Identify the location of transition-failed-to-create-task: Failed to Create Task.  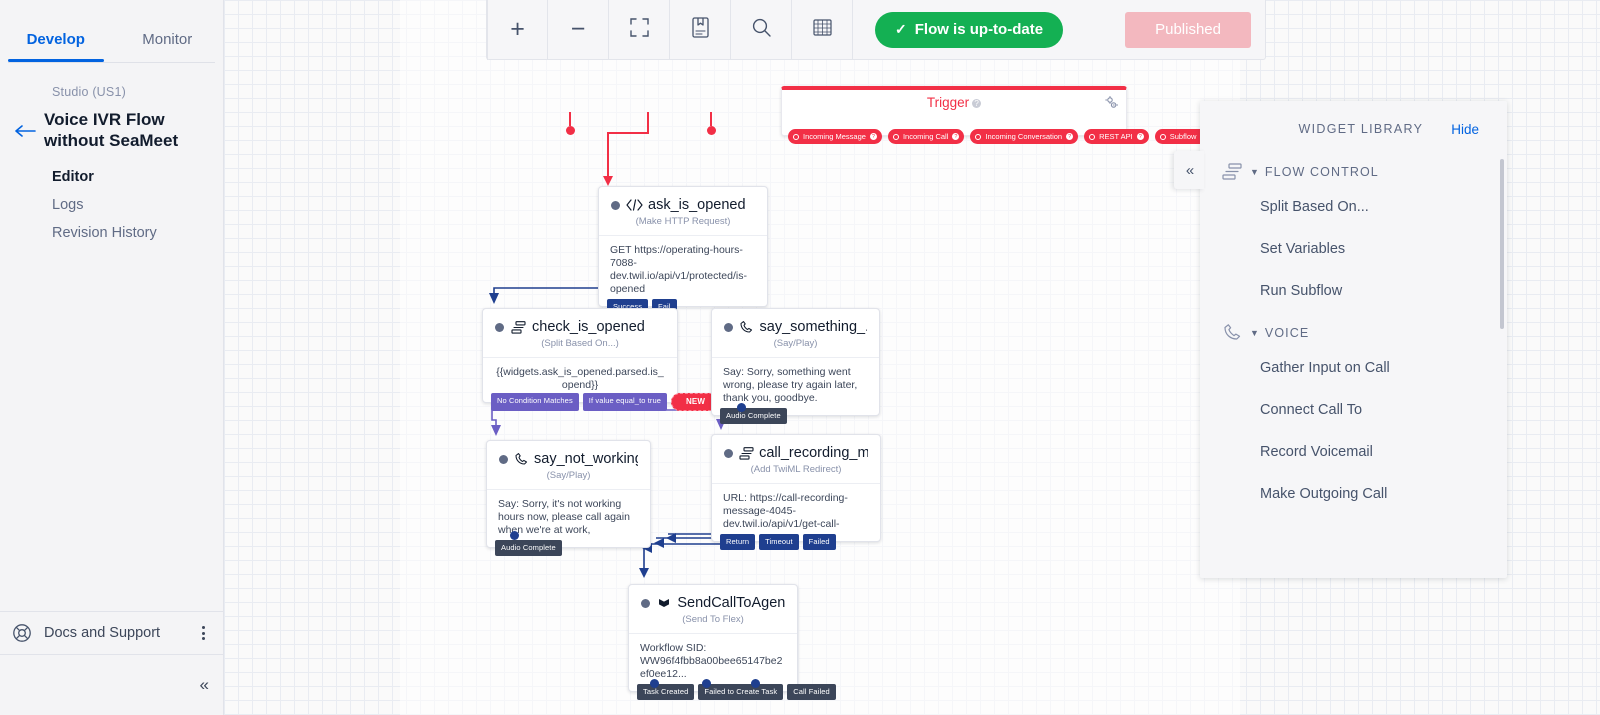
(741, 692).